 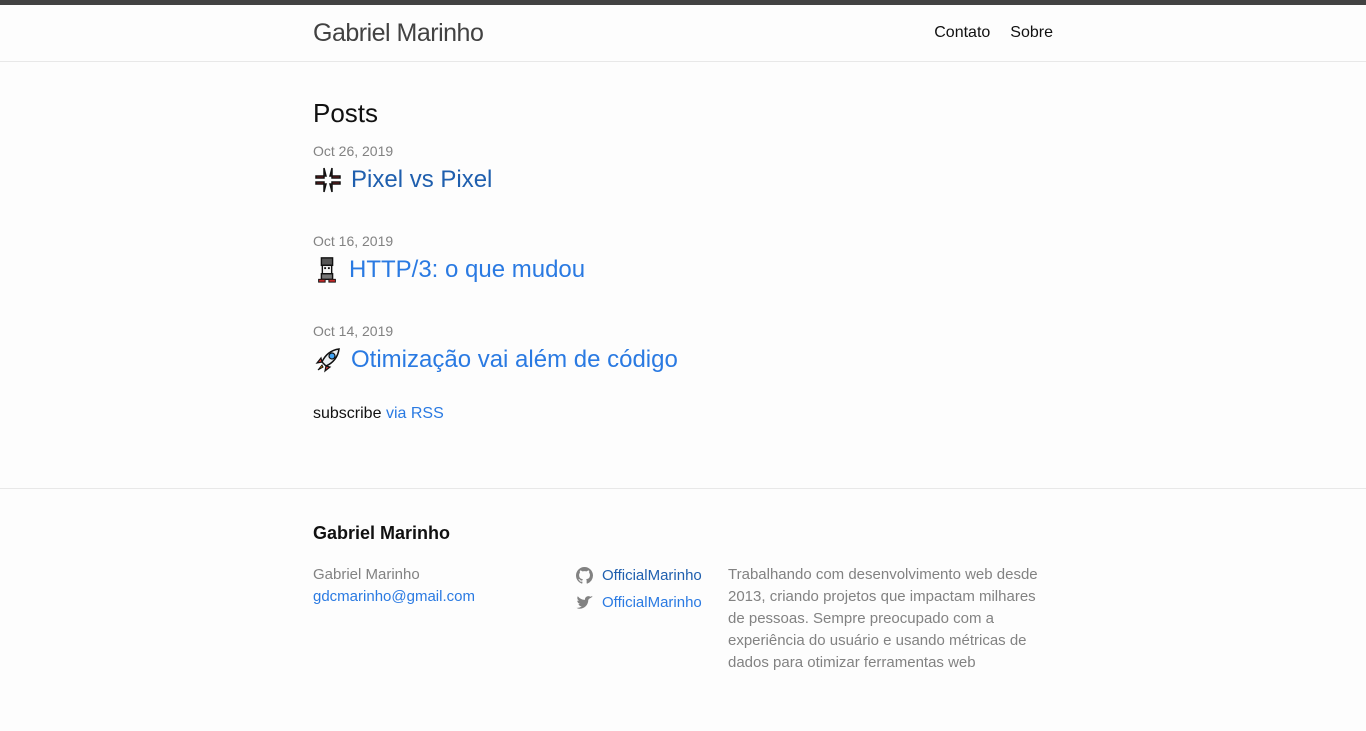 I want to click on post-link: Otimização vai além de código, so click(x=683, y=360).